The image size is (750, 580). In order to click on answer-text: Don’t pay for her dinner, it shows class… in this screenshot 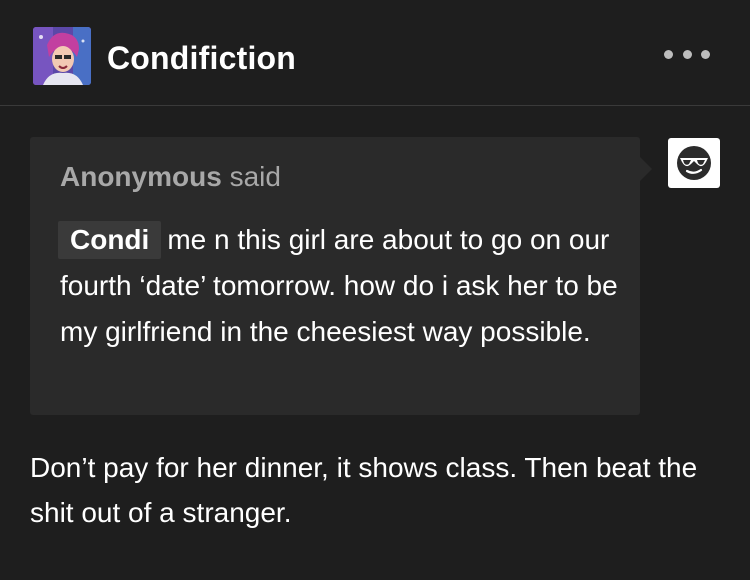, I will do `click(364, 490)`.